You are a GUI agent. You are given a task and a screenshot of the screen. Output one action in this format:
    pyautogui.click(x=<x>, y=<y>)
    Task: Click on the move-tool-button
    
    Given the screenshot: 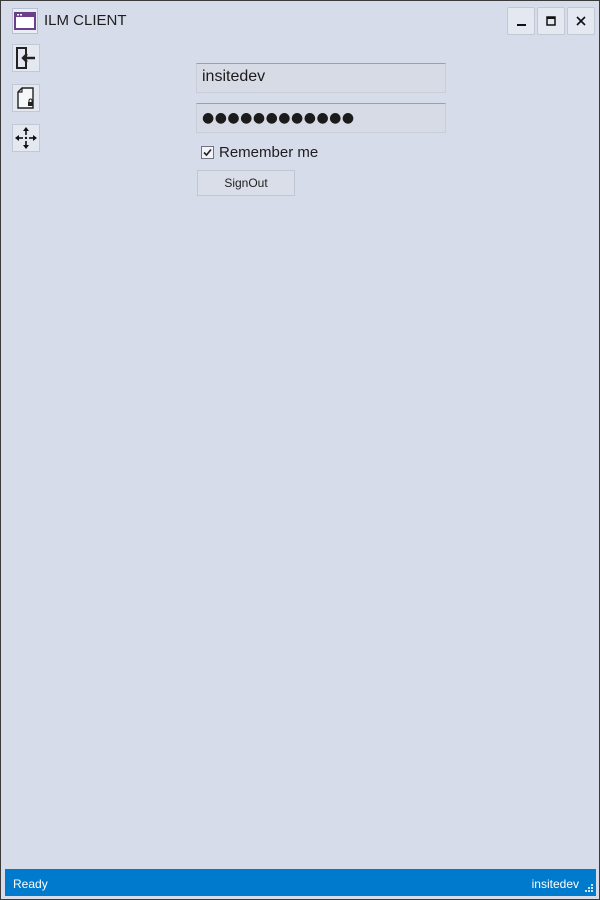 What is the action you would take?
    pyautogui.click(x=26, y=138)
    